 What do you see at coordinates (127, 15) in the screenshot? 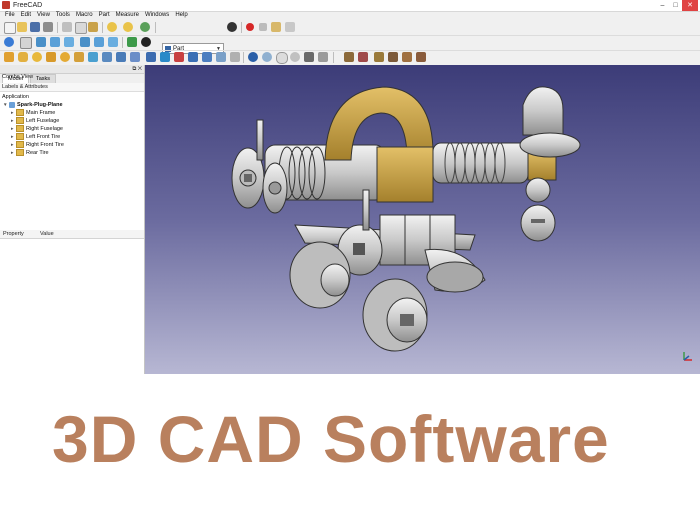
I see `menu-measure: Measure` at bounding box center [127, 15].